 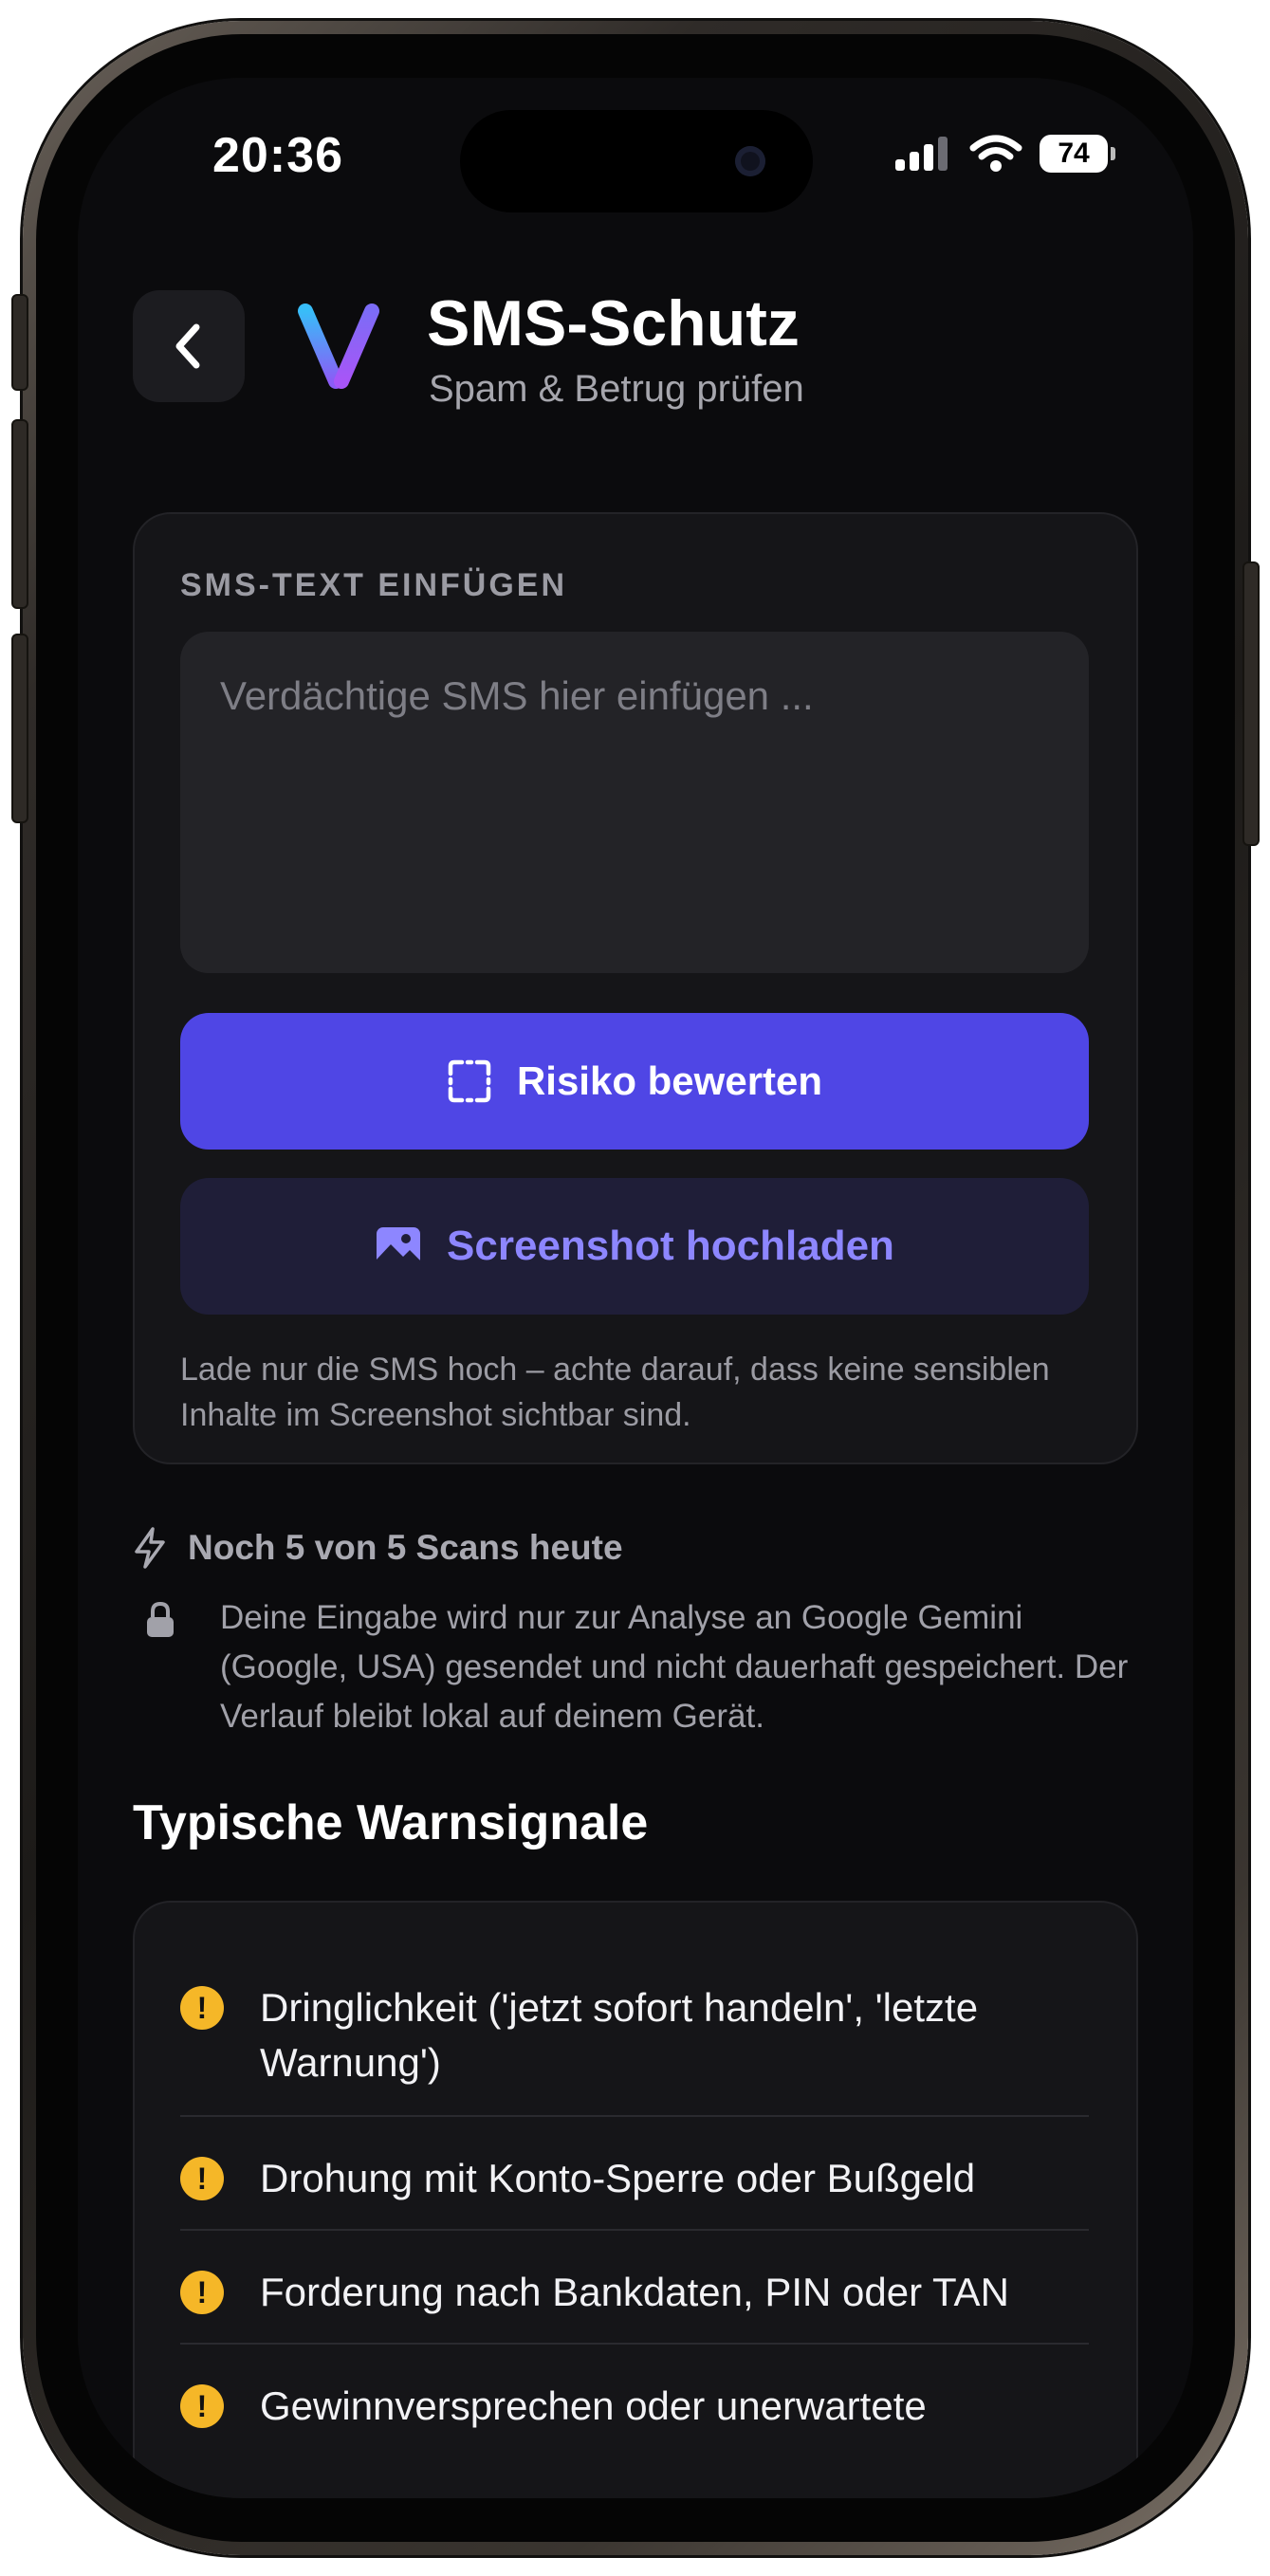 I want to click on scan-quota-text: Noch 5 von 5 Scans heute, so click(x=405, y=1547).